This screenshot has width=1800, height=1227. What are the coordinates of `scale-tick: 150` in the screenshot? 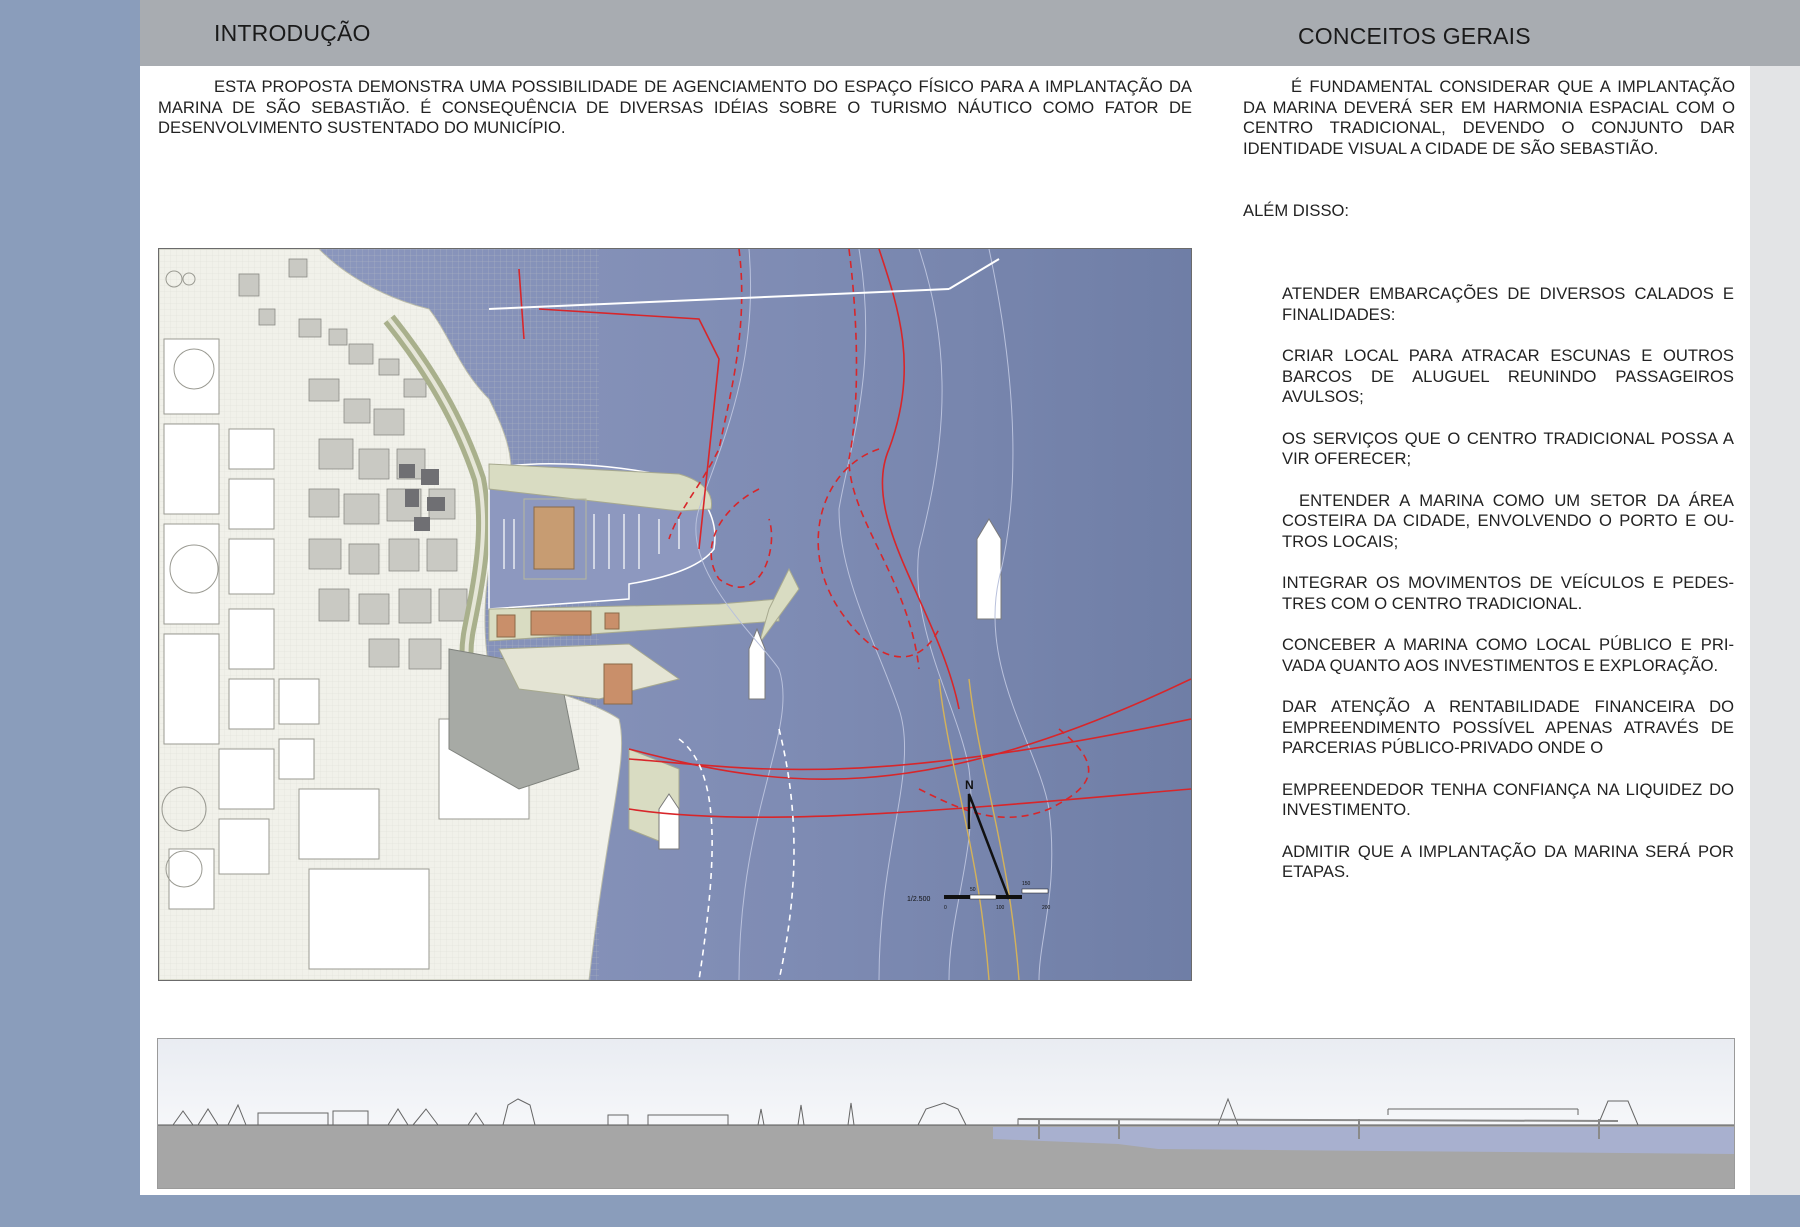 It's located at (1026, 884).